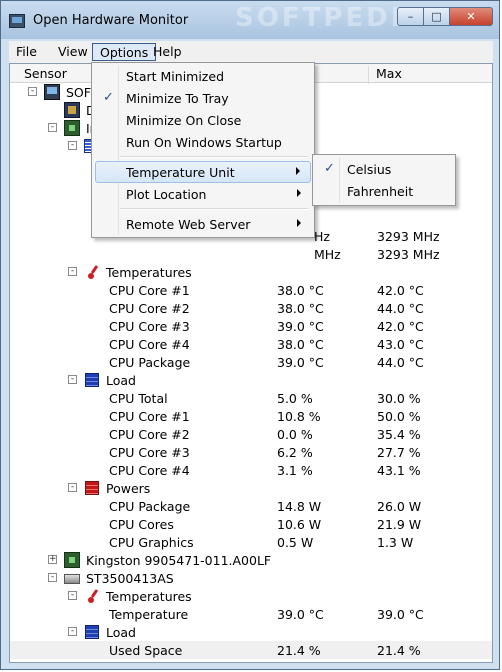 This screenshot has height=672, width=502. I want to click on close-button: ✕, so click(471, 16).